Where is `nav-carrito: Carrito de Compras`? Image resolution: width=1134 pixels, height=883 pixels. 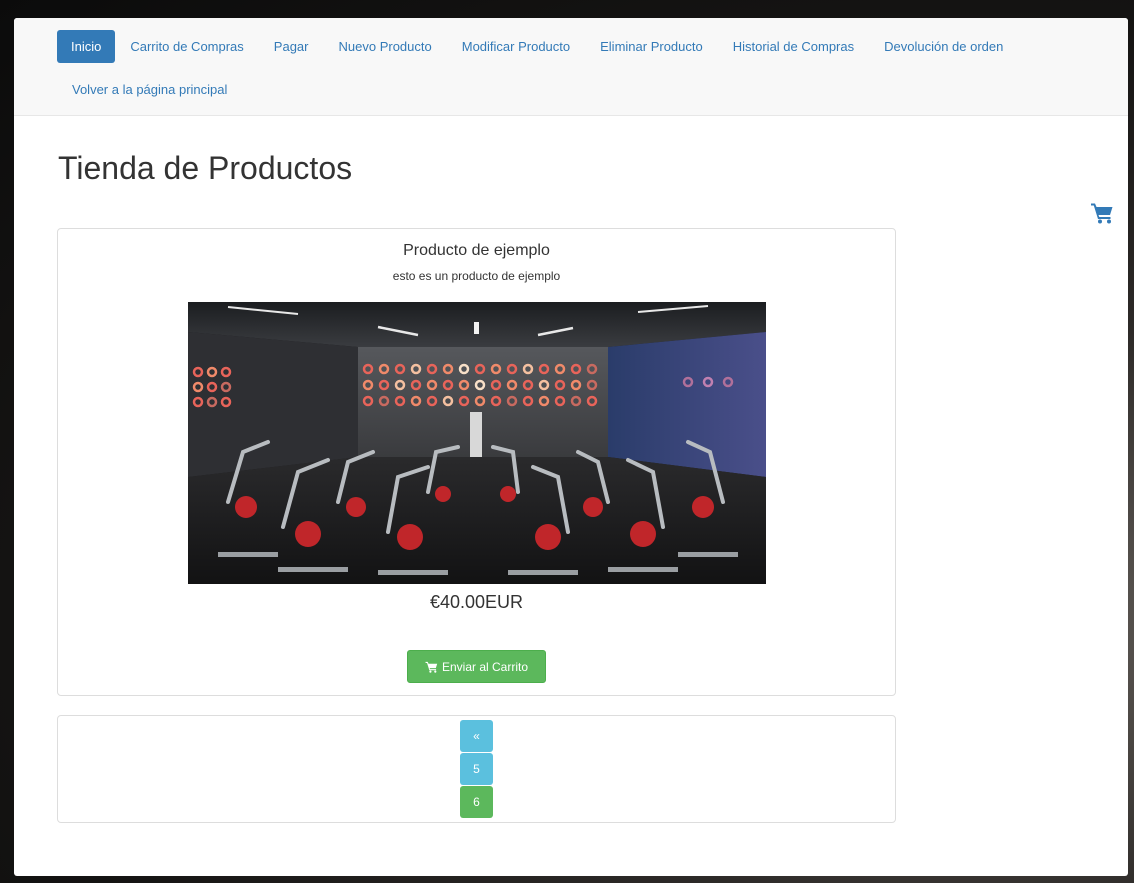
nav-carrito: Carrito de Compras is located at coordinates (186, 46).